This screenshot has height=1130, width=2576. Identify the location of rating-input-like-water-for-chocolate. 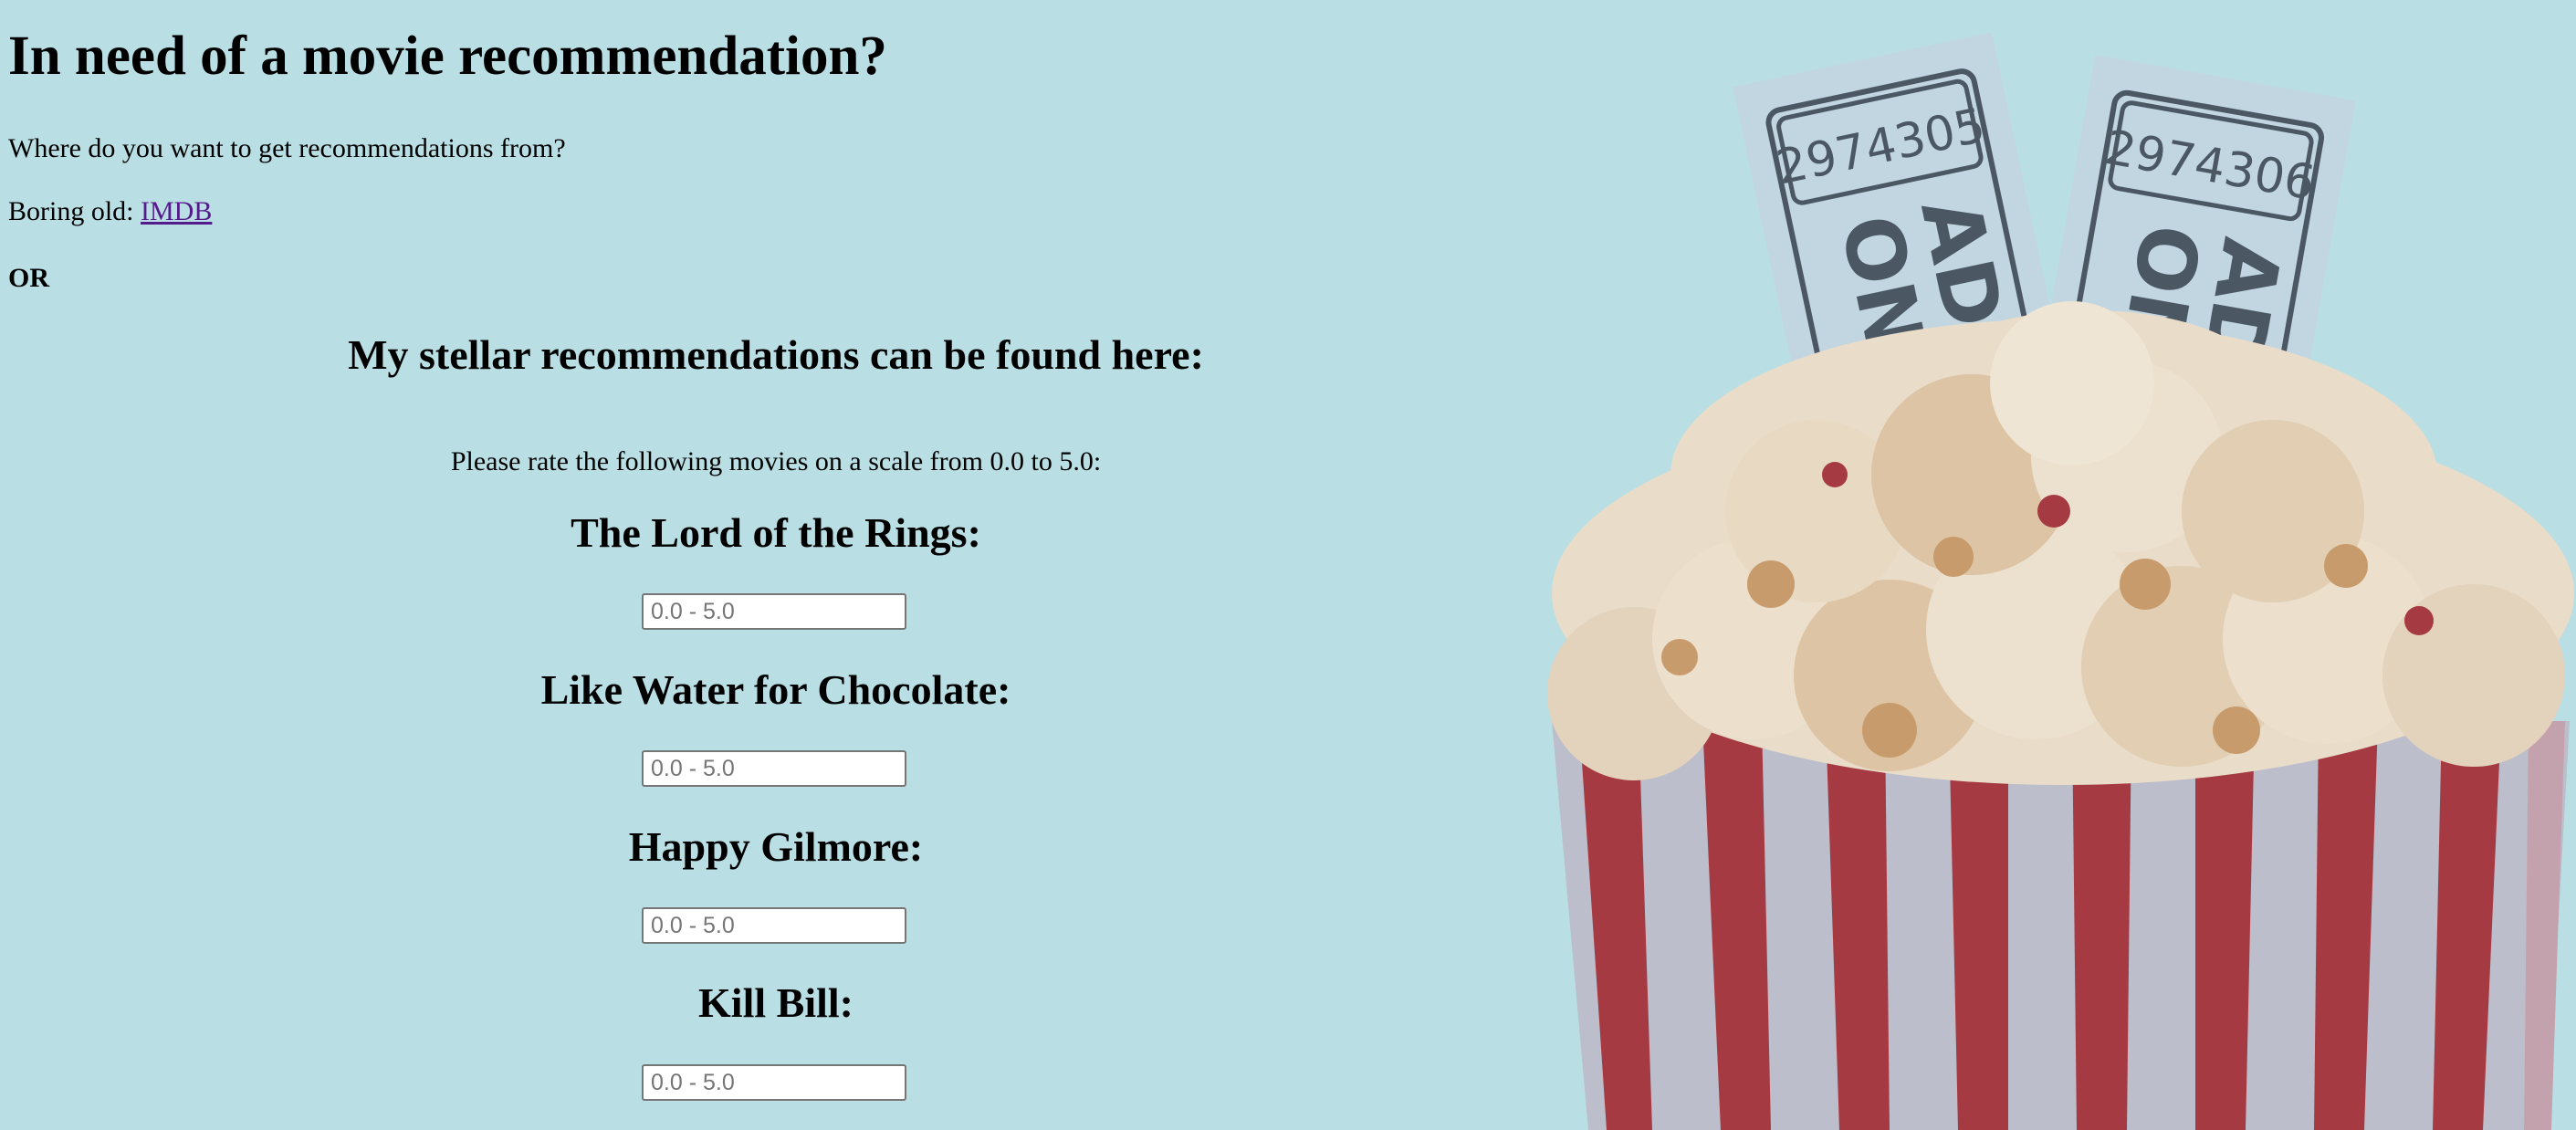
(774, 768).